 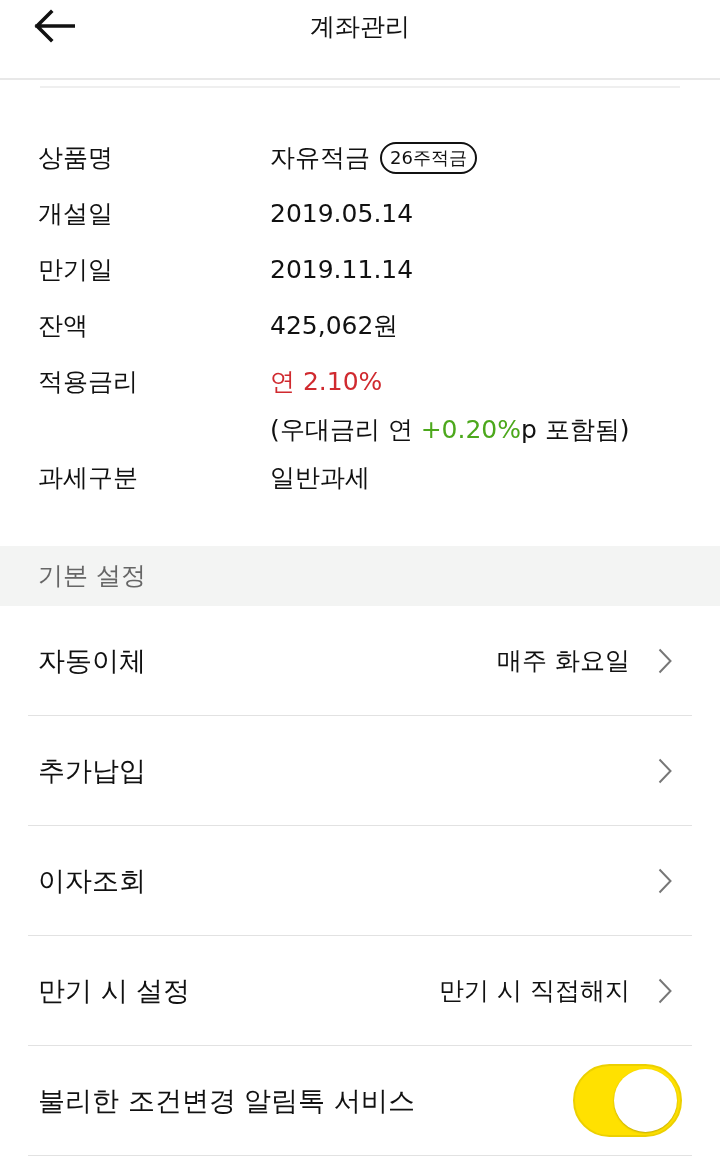 I want to click on settings-value: 만기 시 직접해지, so click(x=534, y=991).